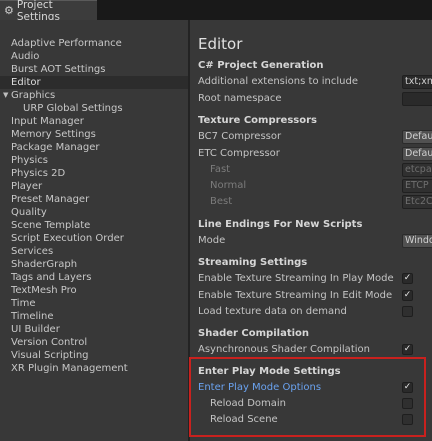 This screenshot has width=432, height=441. I want to click on best-field: Etc2C, so click(417, 202).